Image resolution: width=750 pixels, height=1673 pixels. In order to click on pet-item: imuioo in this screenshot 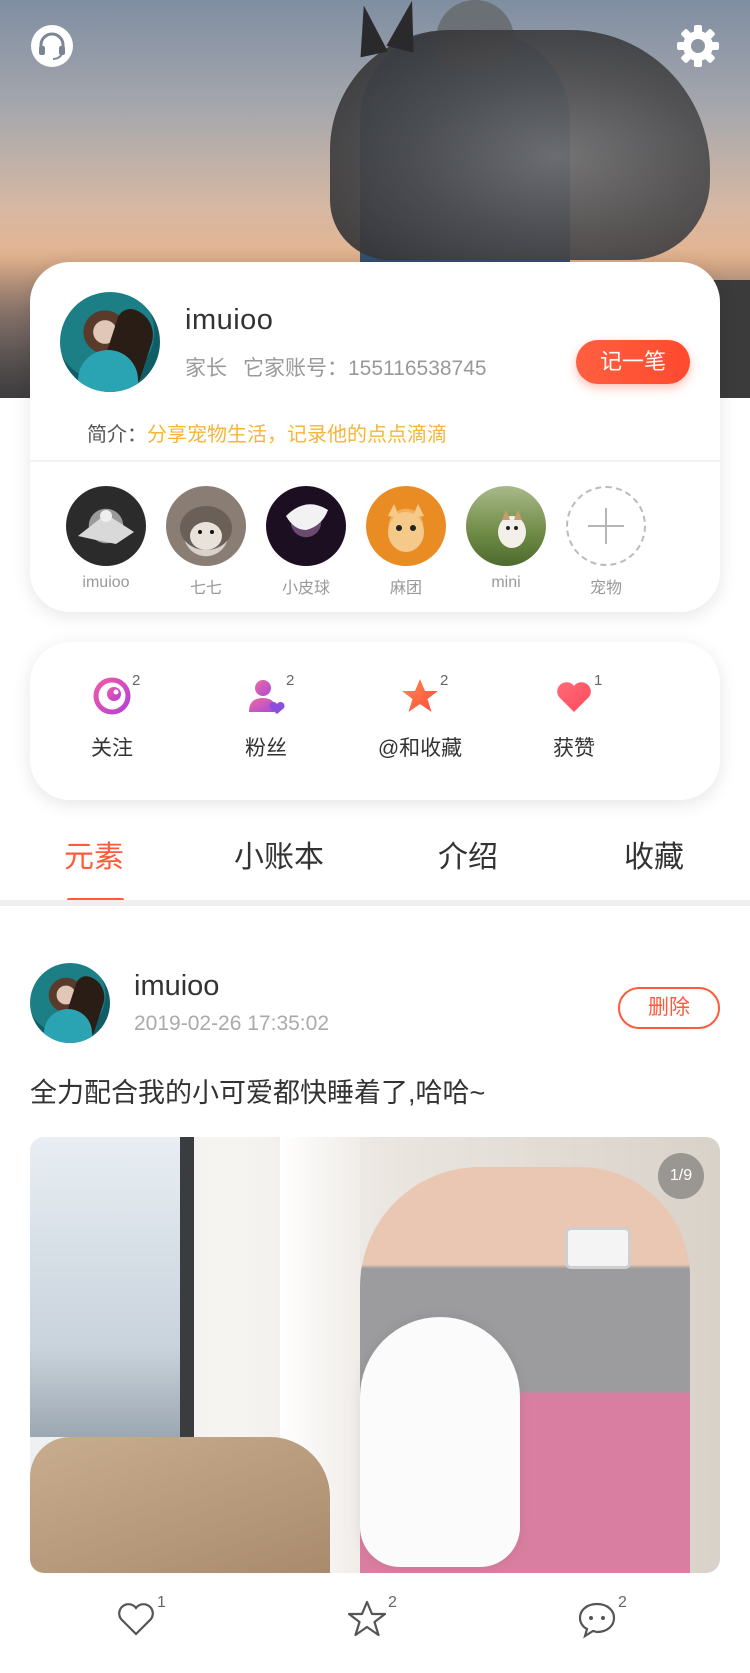, I will do `click(106, 539)`.